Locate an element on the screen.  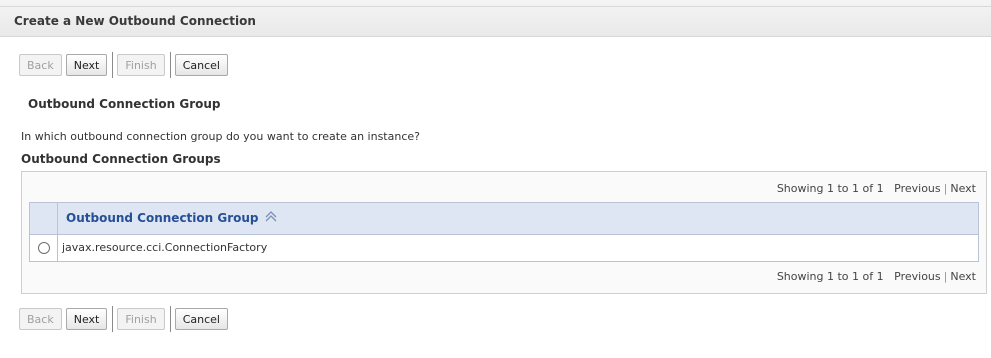
pager-bottom: Showing 1 to 1 of 1 Previous | Next is located at coordinates (876, 276).